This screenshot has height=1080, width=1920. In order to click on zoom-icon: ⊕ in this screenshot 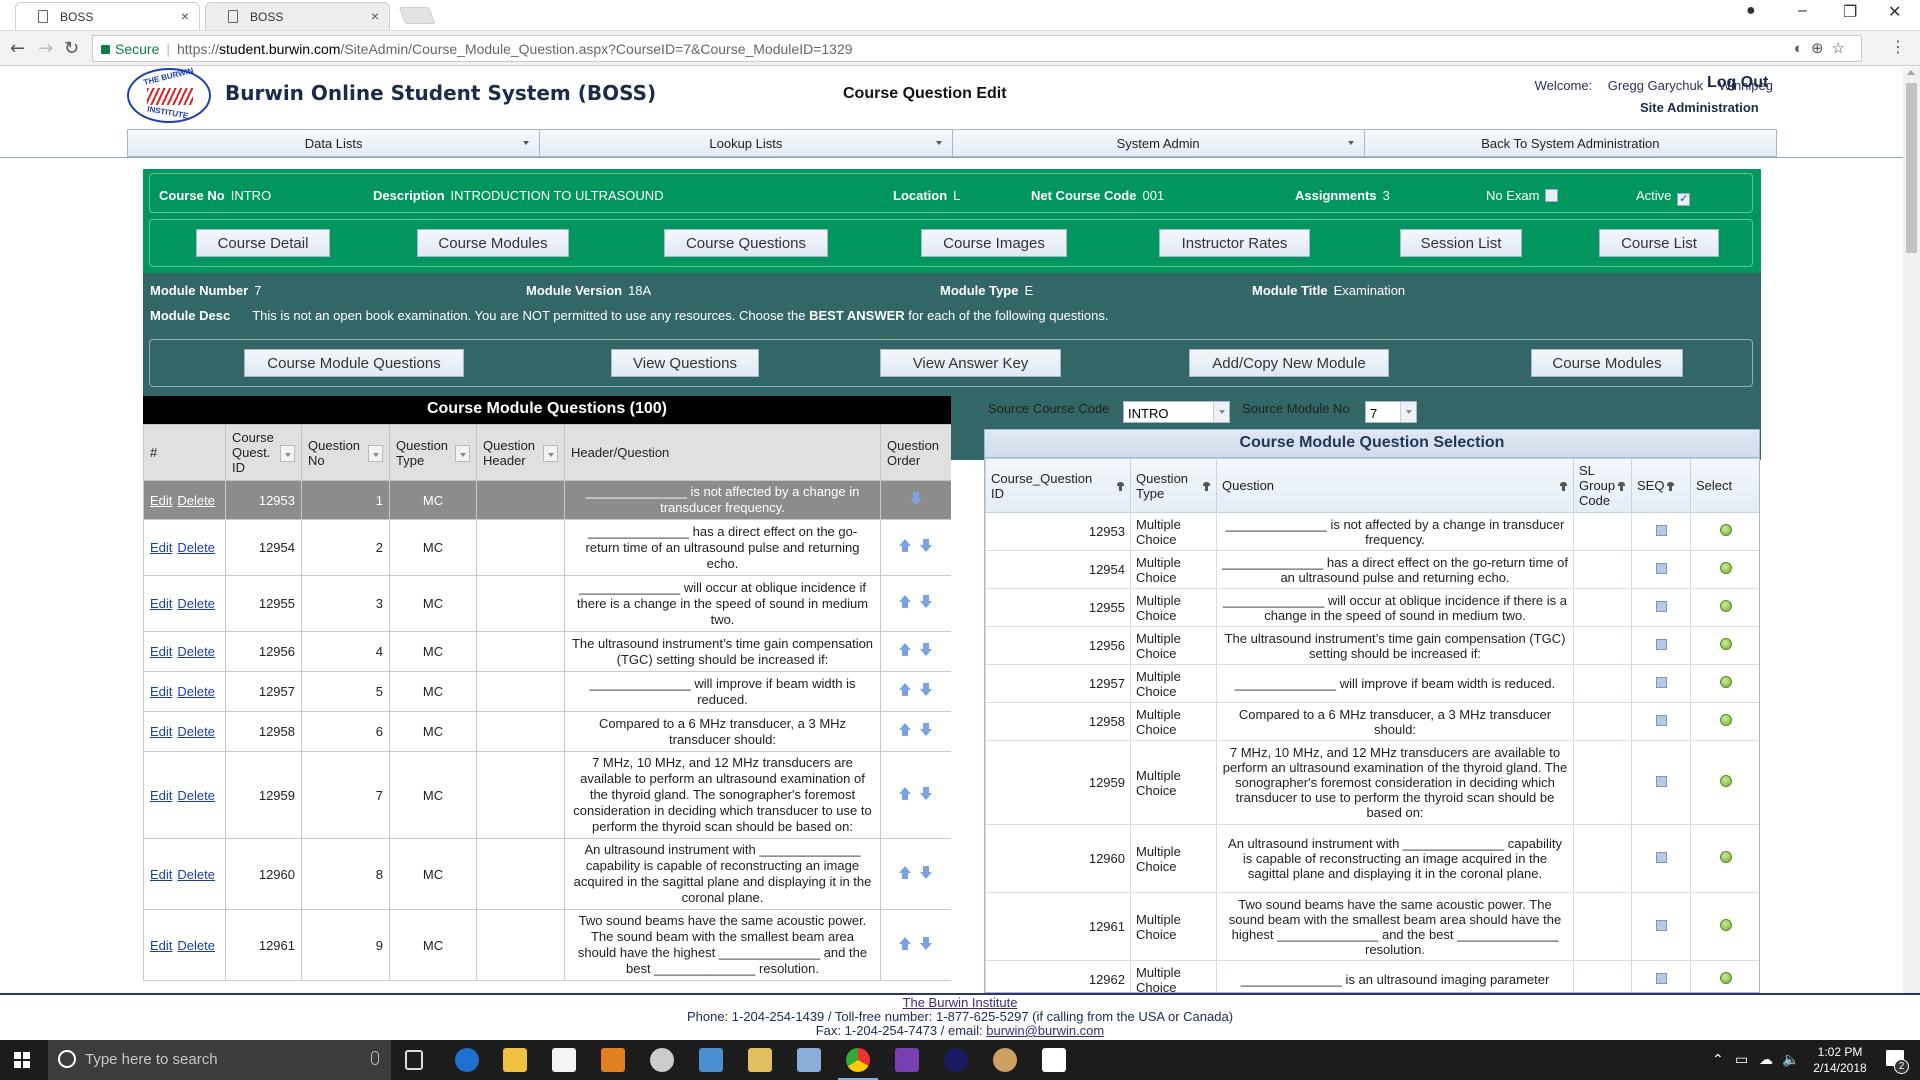, I will do `click(1821, 48)`.